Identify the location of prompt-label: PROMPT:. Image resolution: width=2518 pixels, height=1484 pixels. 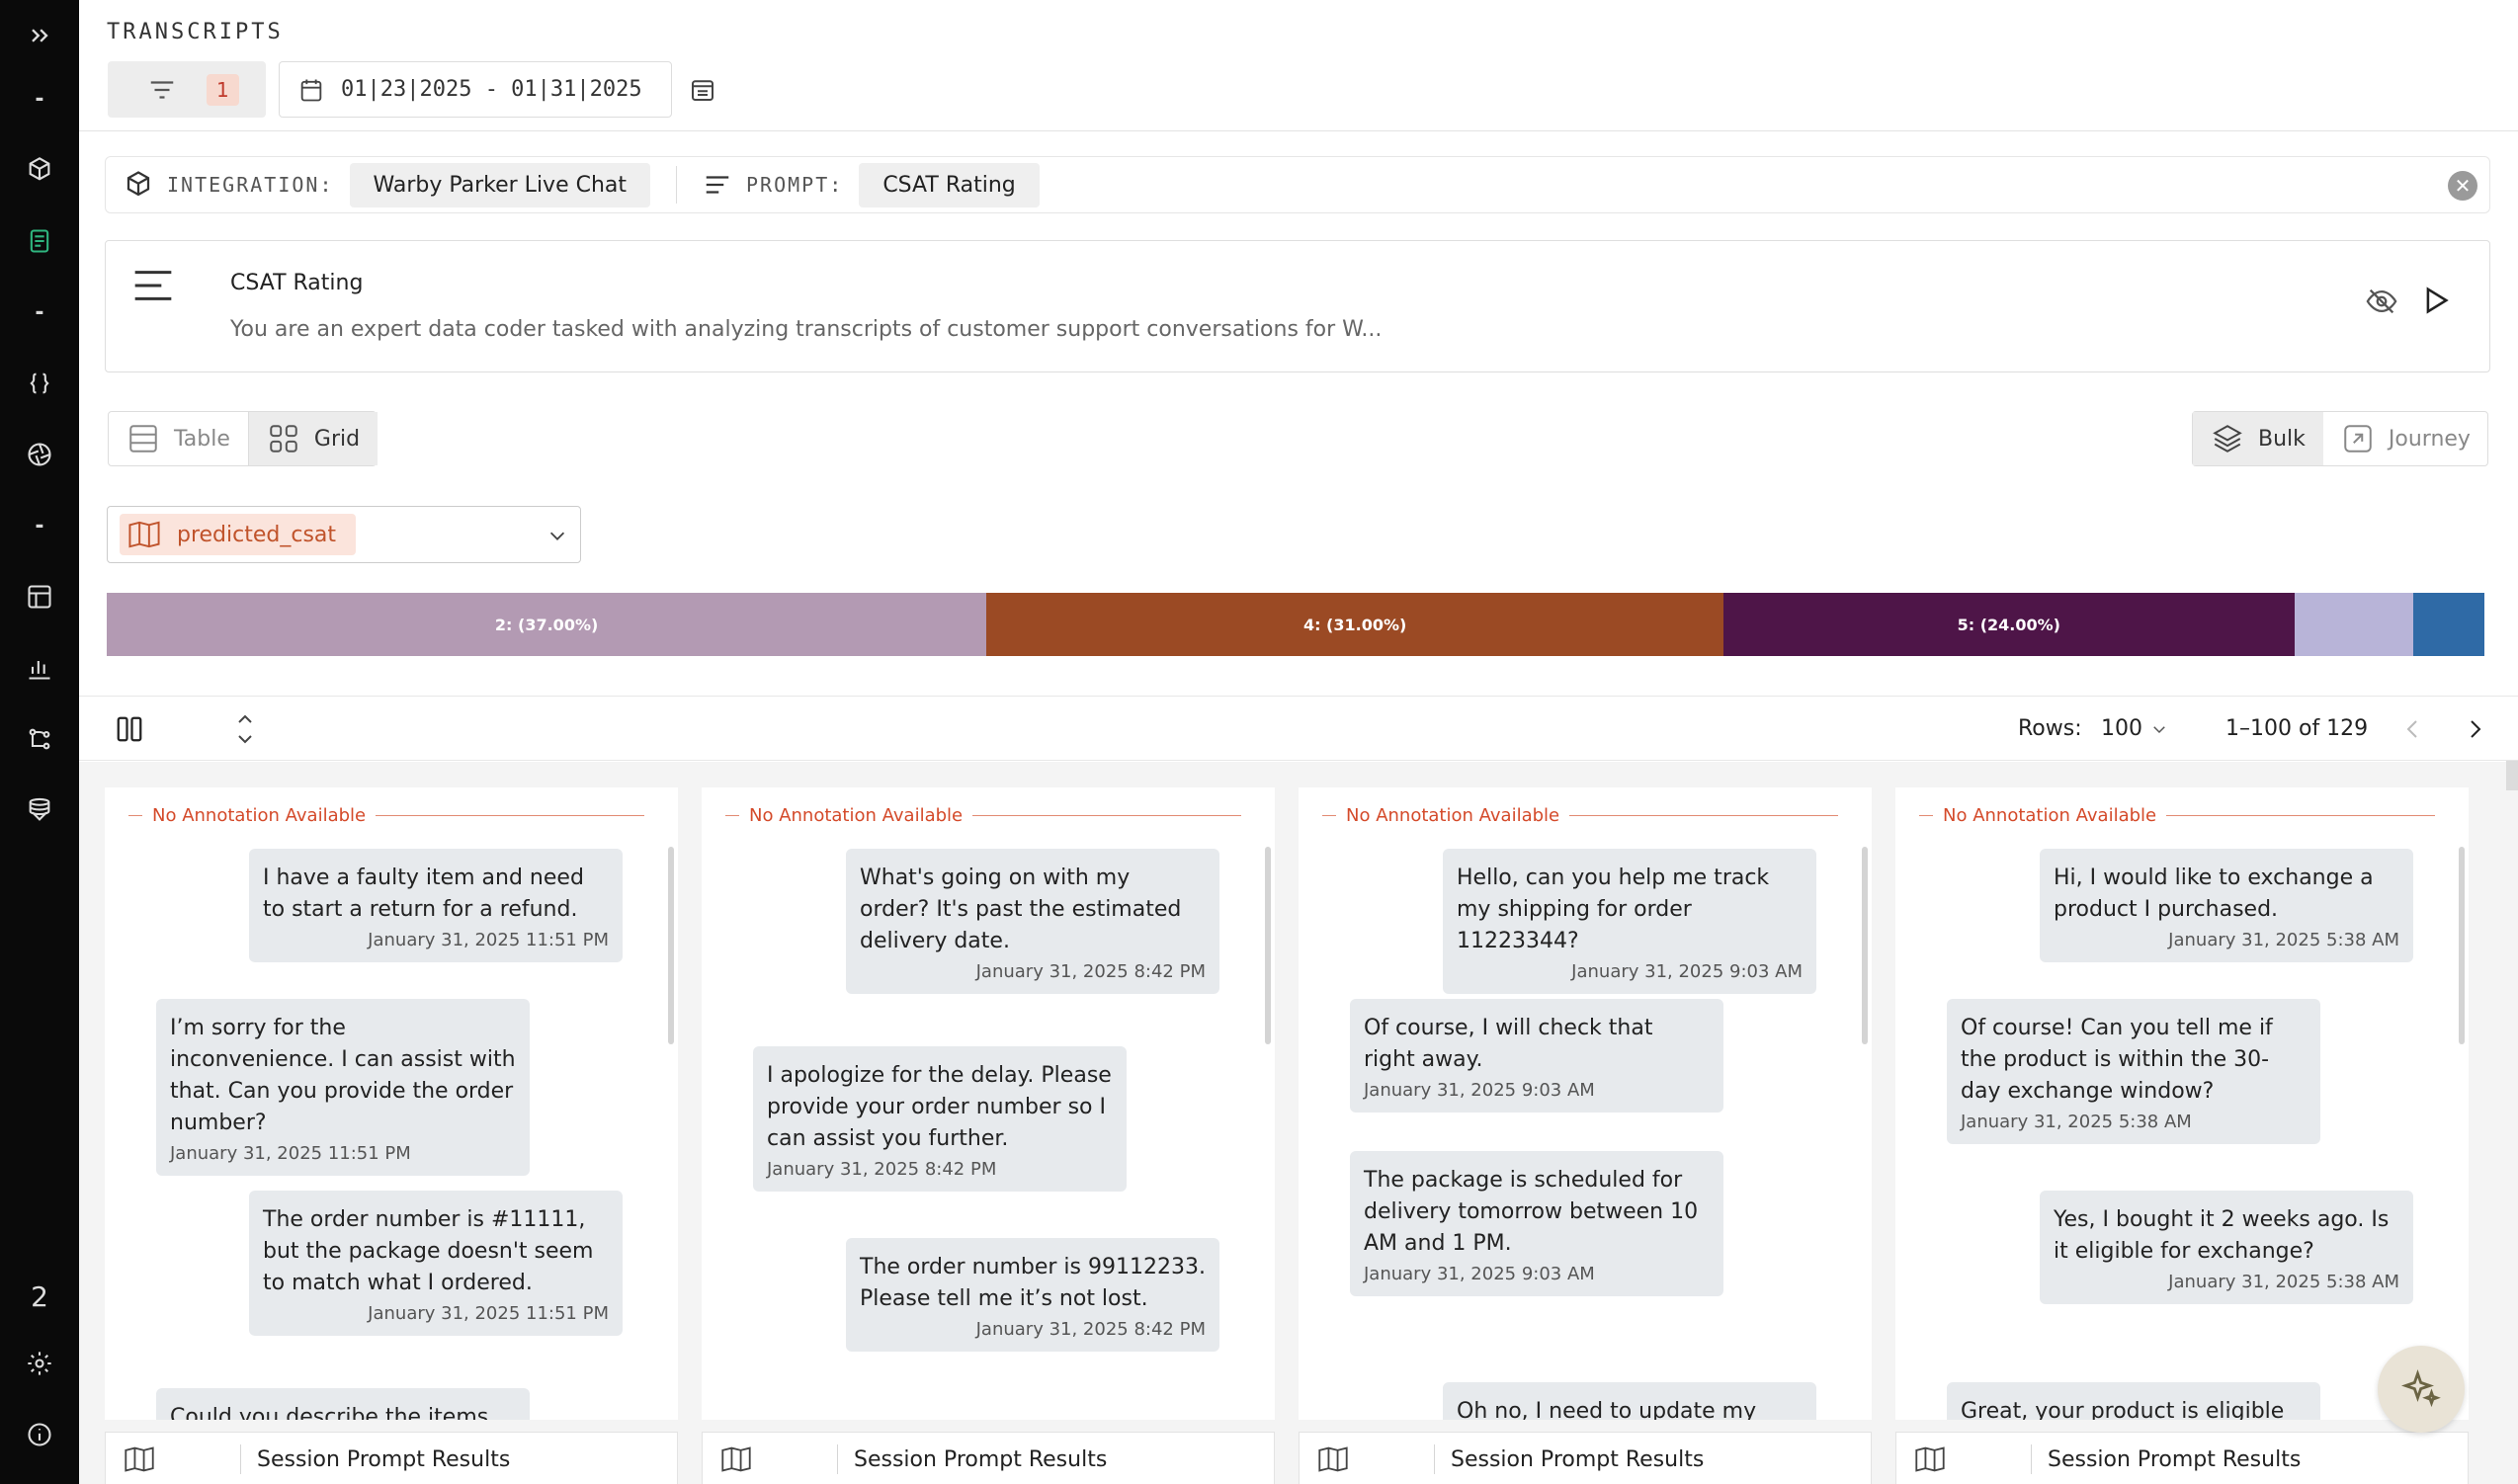
(795, 185).